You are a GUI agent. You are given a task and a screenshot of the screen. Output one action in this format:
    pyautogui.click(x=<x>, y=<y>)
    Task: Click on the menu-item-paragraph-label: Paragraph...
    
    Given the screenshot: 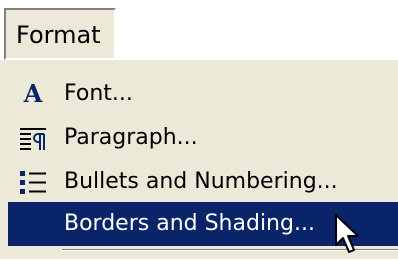 What is the action you would take?
    pyautogui.click(x=131, y=137)
    